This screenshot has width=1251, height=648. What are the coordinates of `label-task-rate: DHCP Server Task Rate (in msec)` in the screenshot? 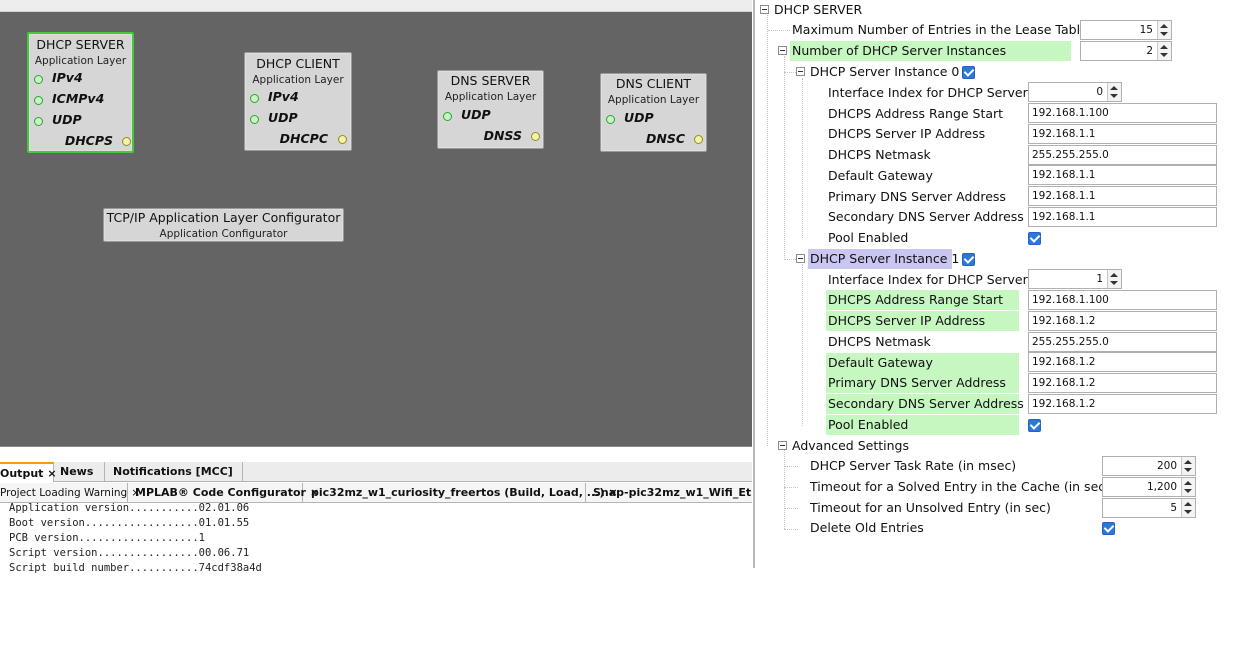 It's located at (913, 465).